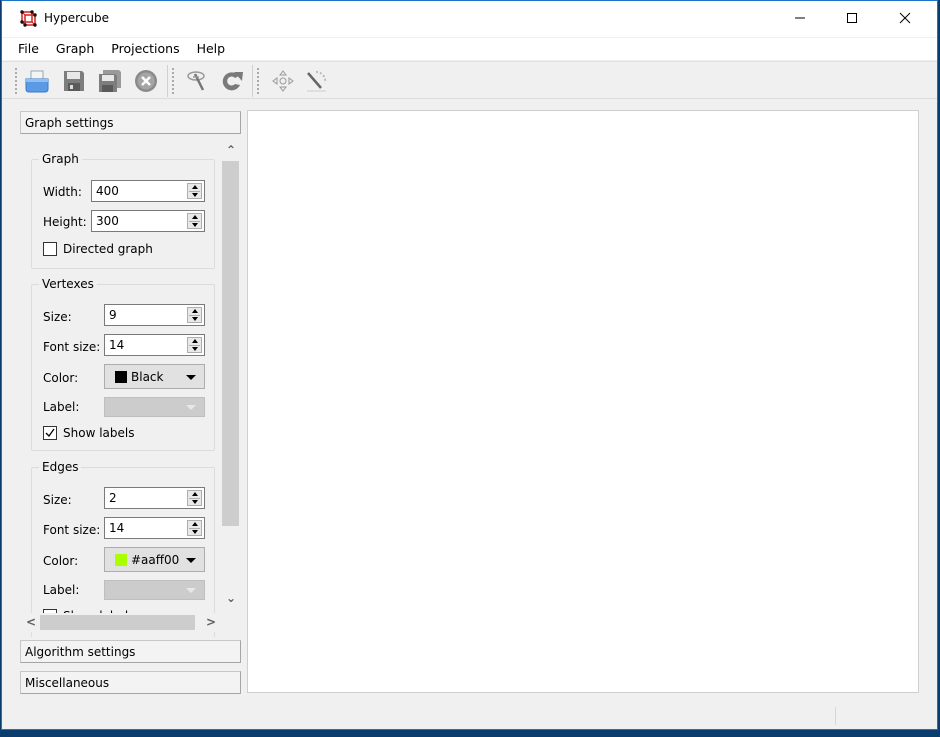 This screenshot has height=737, width=940. I want to click on horizontal-scrollbar: < >, so click(120, 622).